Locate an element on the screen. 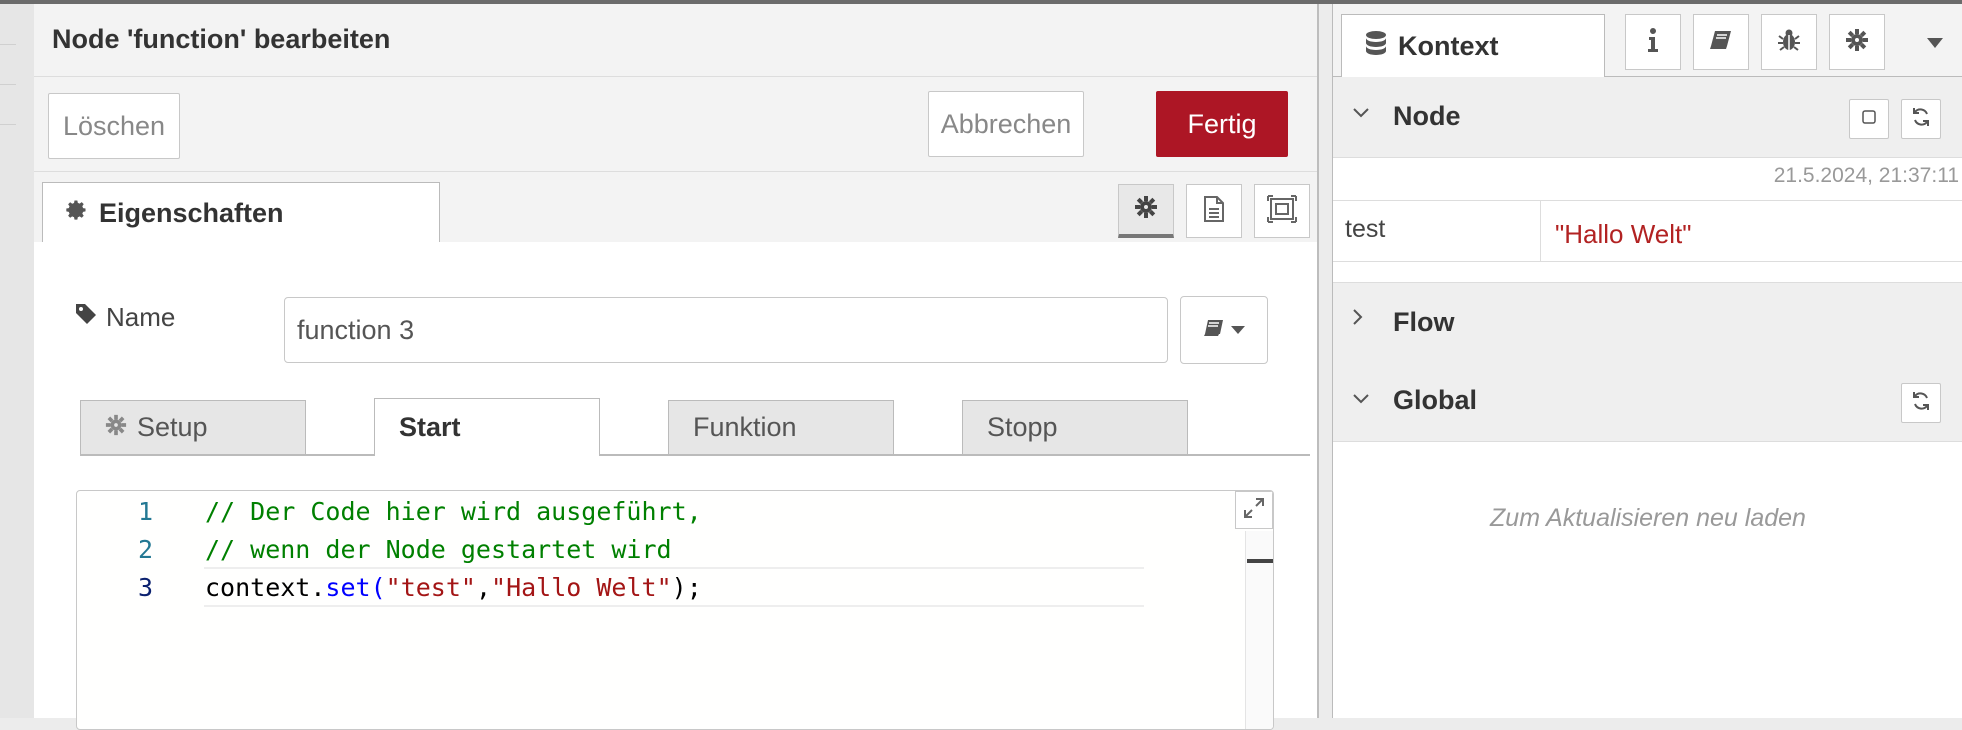 This screenshot has height=730, width=1962. tray-toolbar: Löschen Abbrechen Fertig is located at coordinates (675, 124).